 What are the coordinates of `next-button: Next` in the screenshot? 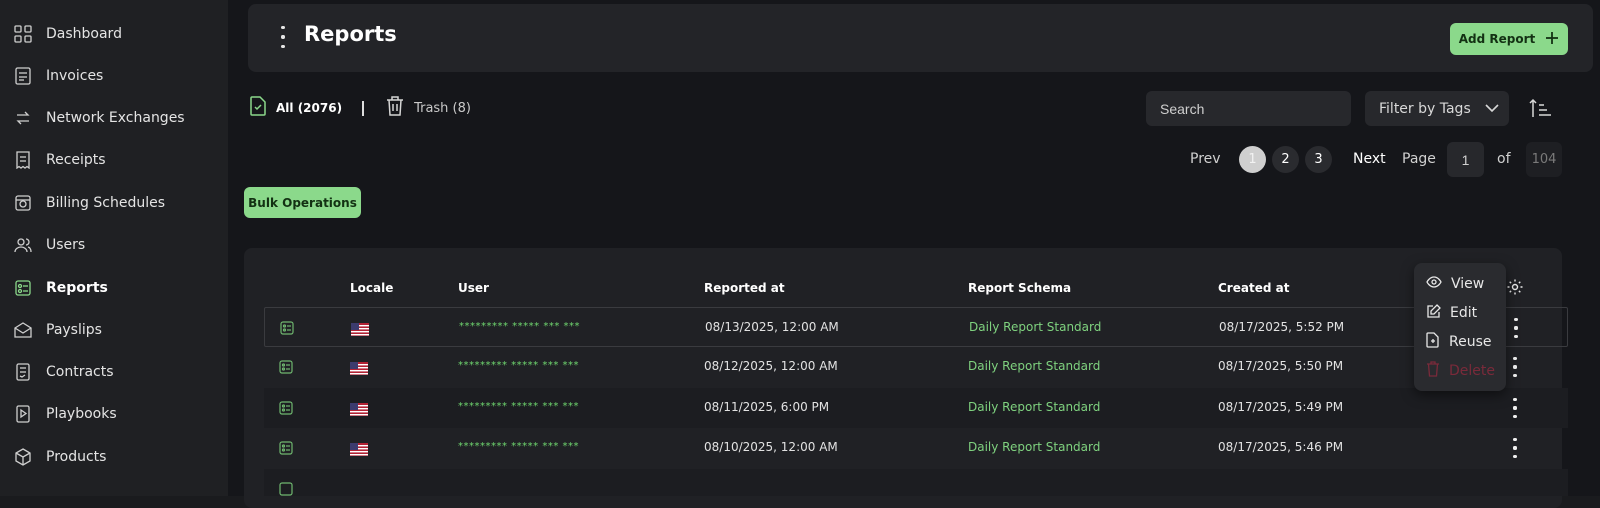 It's located at (1369, 159).